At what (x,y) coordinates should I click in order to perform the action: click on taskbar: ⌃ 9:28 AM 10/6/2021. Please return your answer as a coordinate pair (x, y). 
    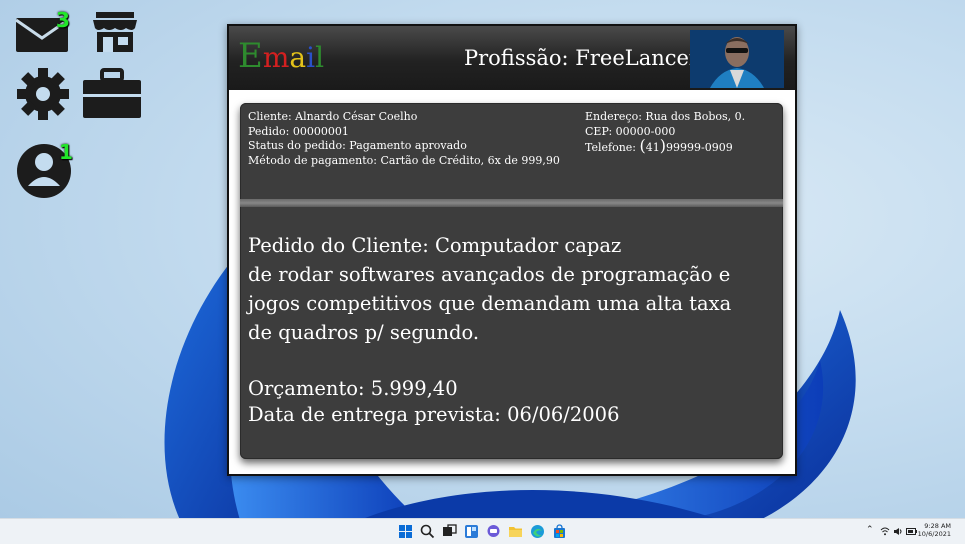
    Looking at the image, I should click on (482, 531).